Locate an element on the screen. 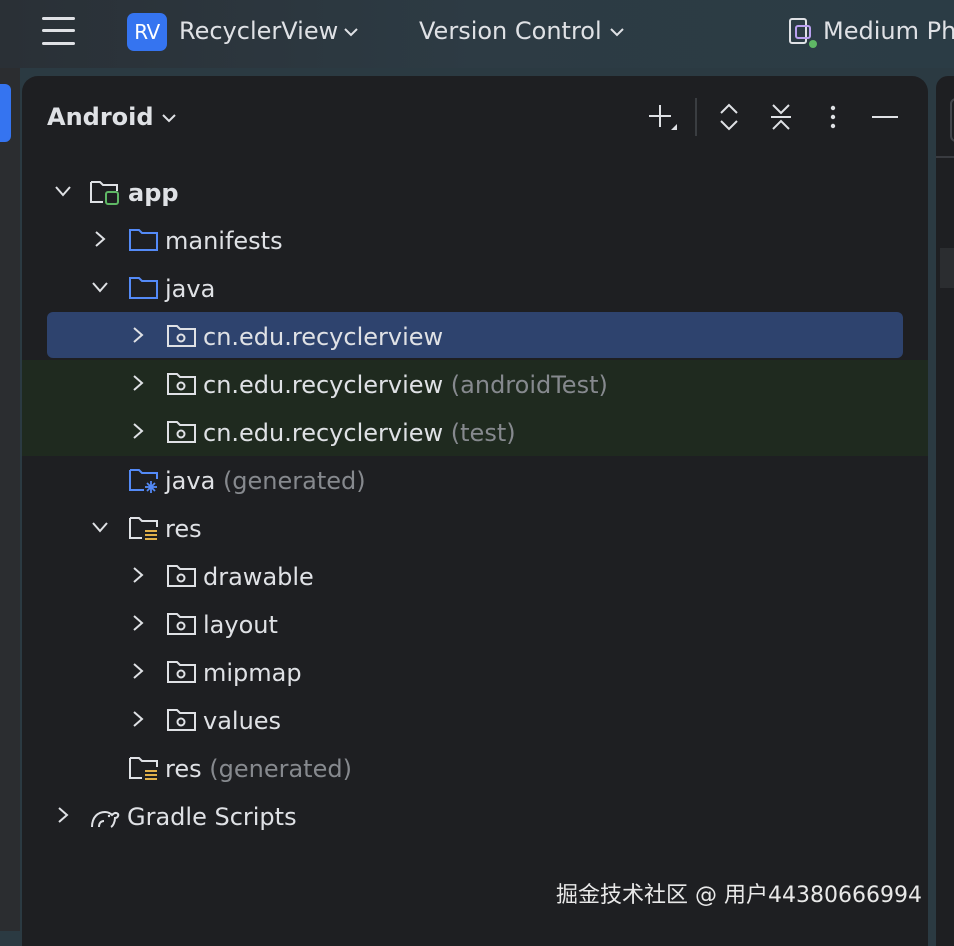 The image size is (954, 946). tree-label: mipmap is located at coordinates (252, 673).